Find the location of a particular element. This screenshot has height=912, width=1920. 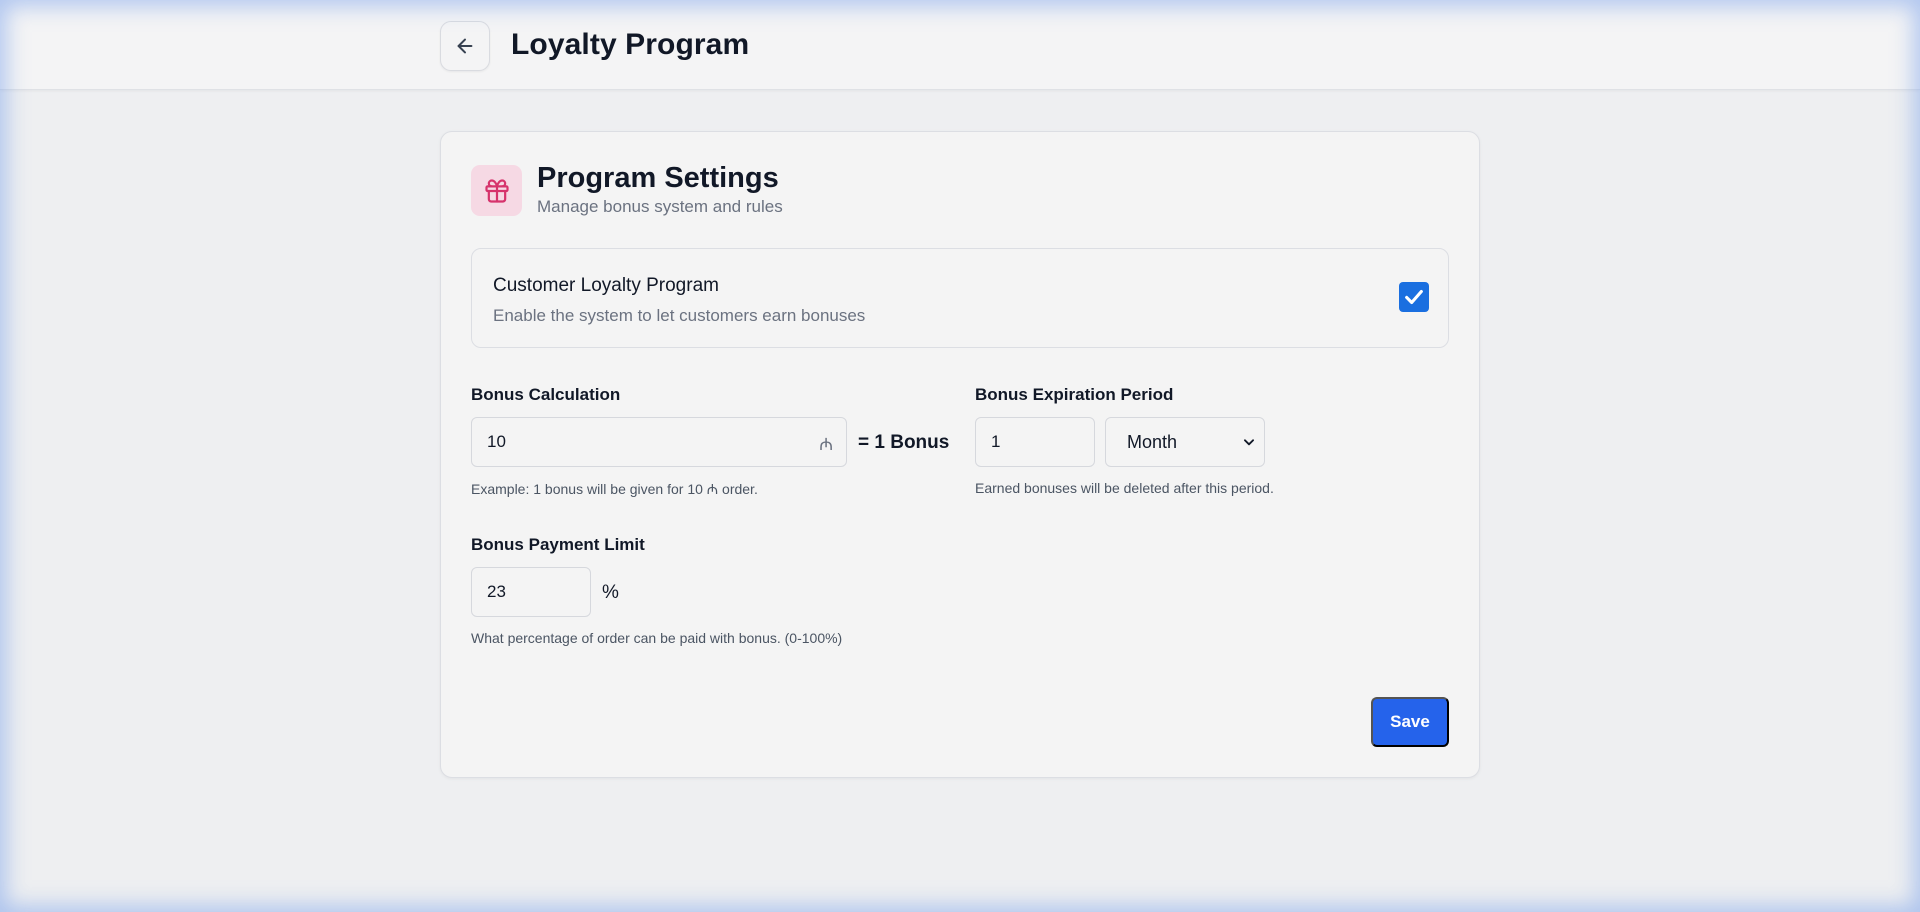

section-title: Program Settings is located at coordinates (658, 178).